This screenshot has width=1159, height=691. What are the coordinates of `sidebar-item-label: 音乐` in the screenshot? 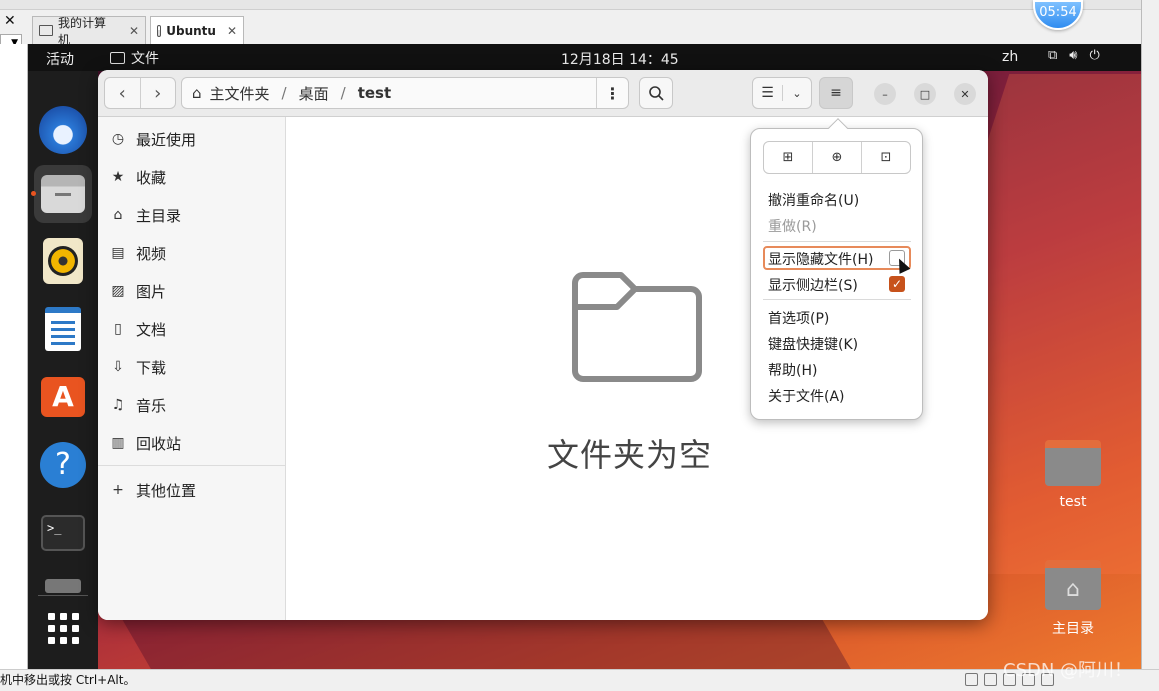 It's located at (151, 405).